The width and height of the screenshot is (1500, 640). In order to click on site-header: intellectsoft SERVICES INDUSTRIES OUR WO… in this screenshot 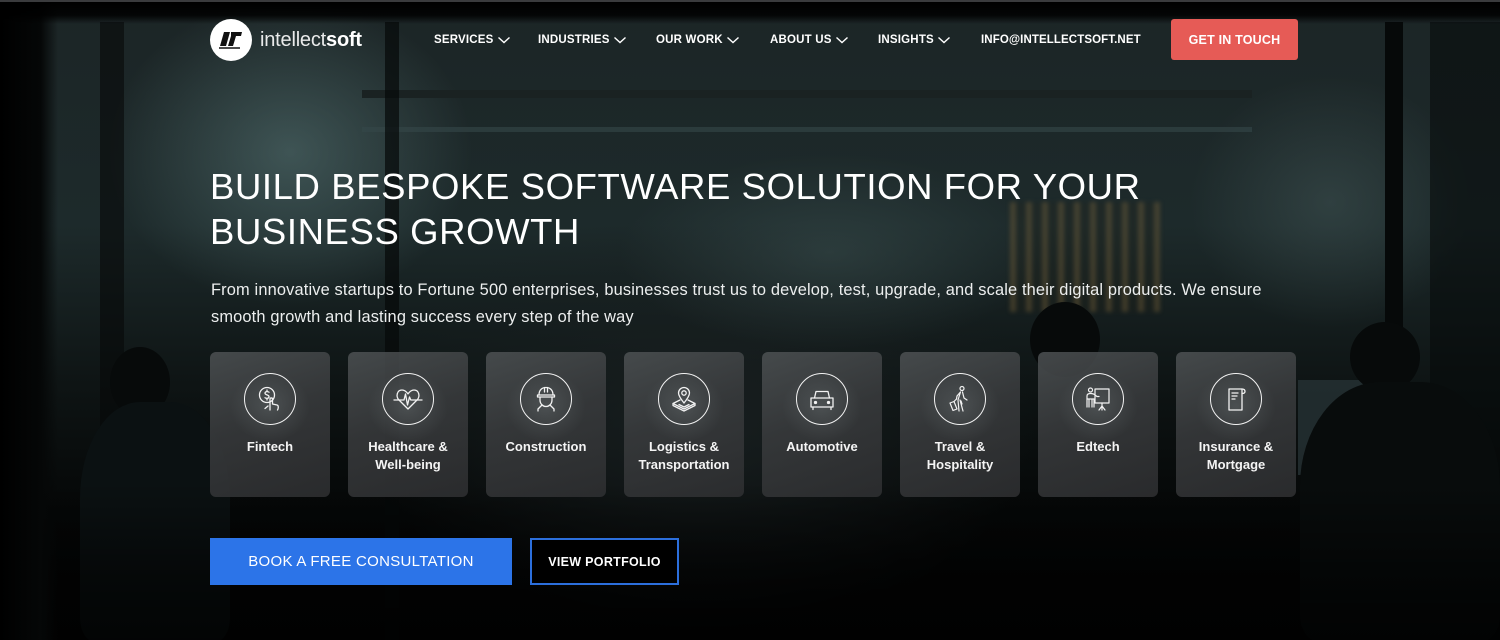, I will do `click(750, 42)`.